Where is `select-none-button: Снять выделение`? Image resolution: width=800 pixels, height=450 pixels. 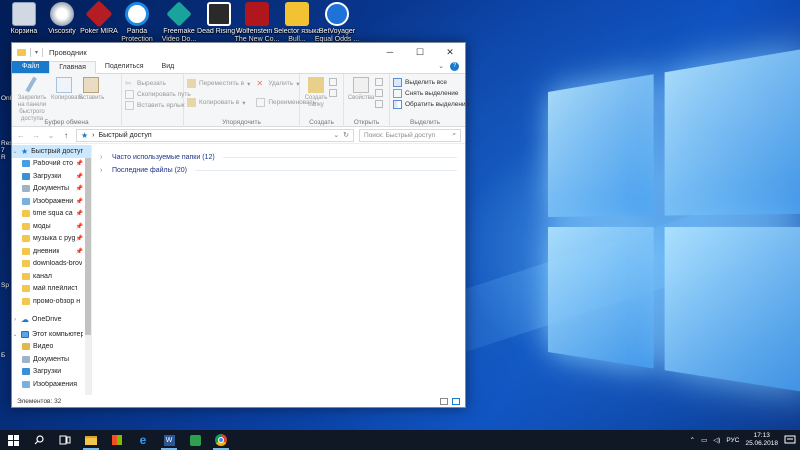 select-none-button: Снять выделение is located at coordinates (426, 93).